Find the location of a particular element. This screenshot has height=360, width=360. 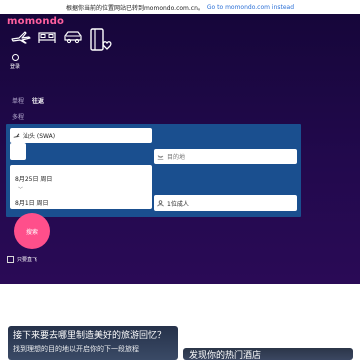

destination-field: 目的地 is located at coordinates (225, 156).